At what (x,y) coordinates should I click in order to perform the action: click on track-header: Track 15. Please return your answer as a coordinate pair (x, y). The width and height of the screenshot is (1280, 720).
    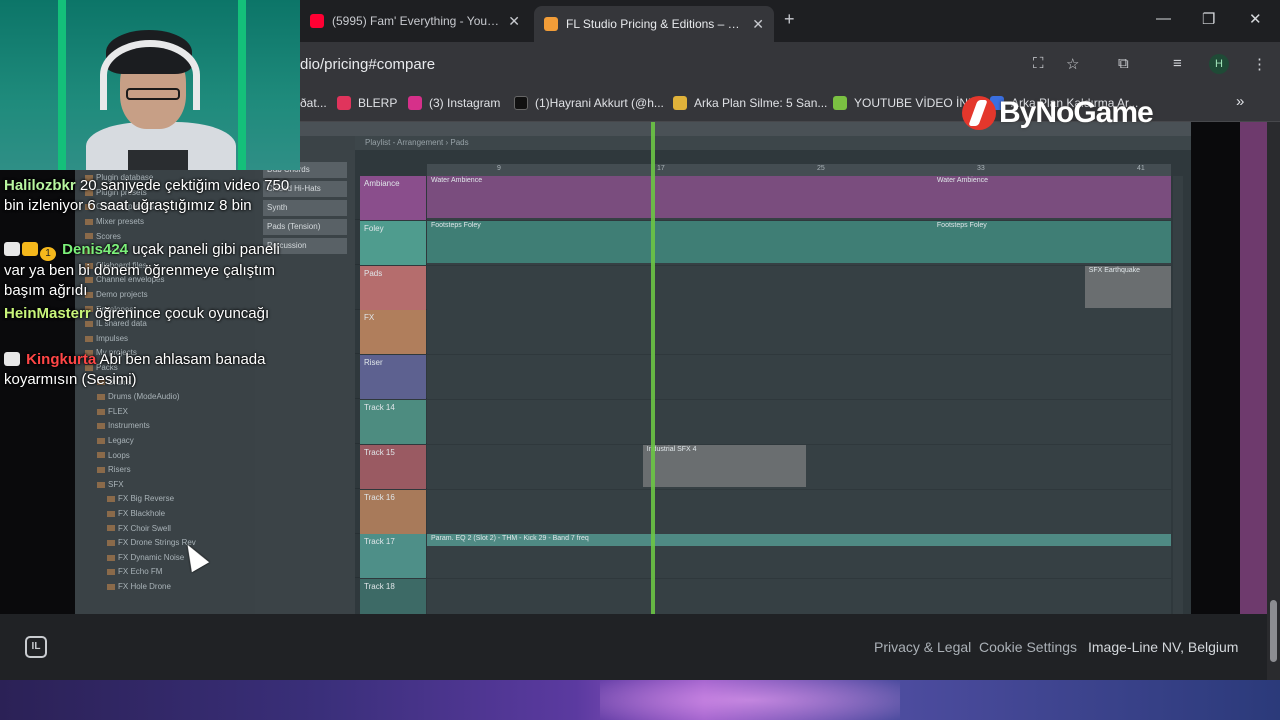
    Looking at the image, I should click on (393, 466).